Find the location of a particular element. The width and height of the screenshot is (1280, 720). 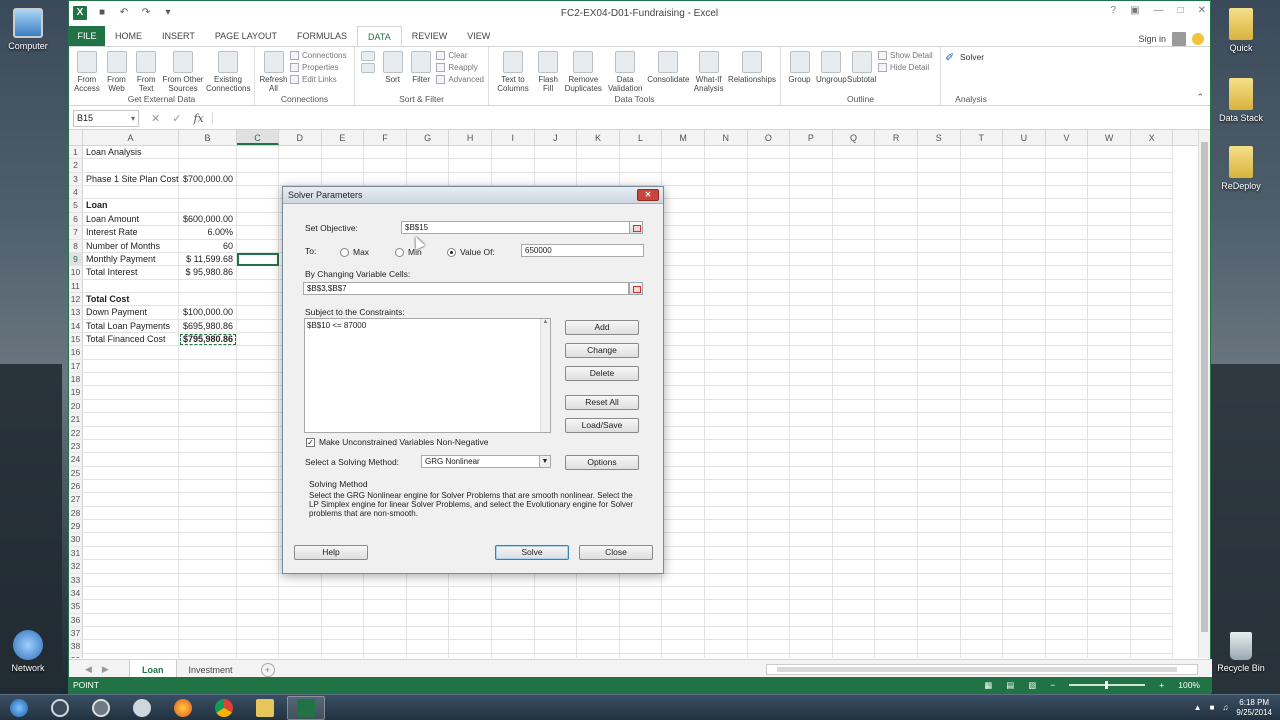

cell-u29 is located at coordinates (1024, 527).